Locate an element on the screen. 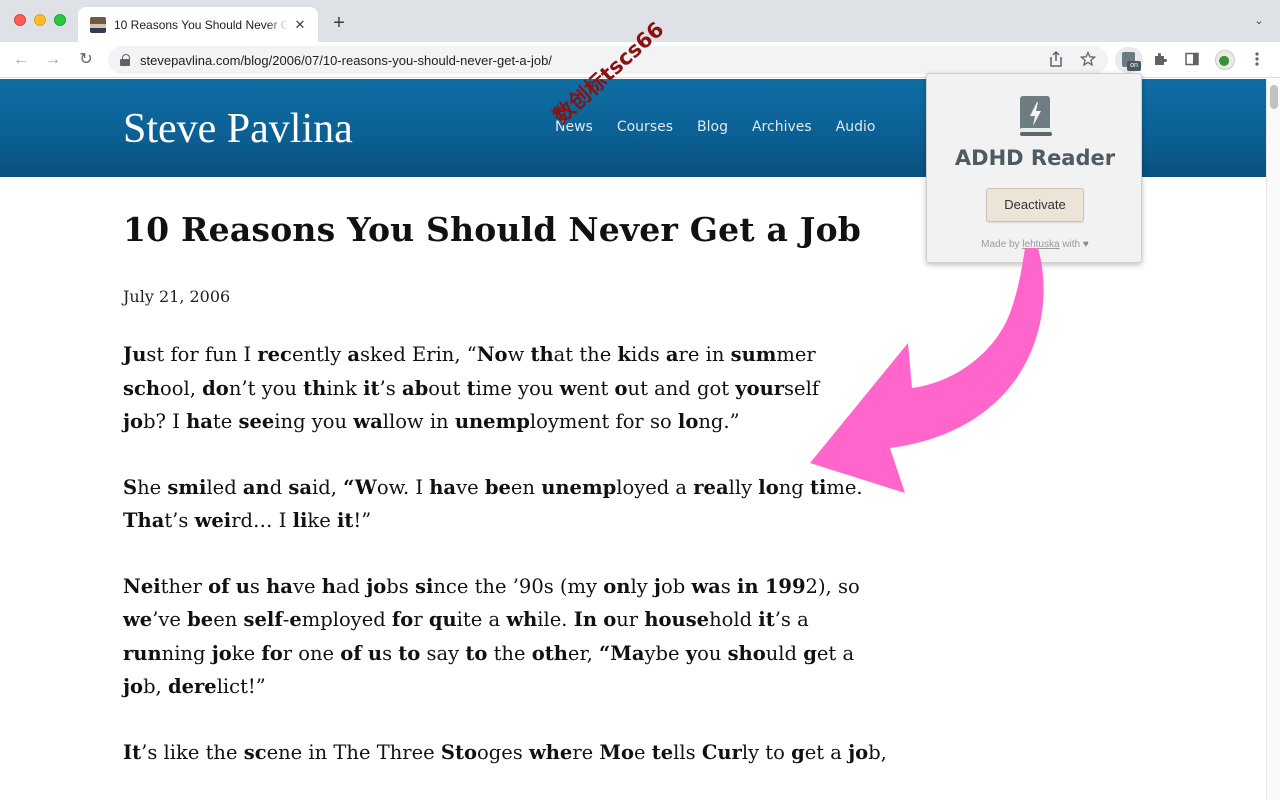 The width and height of the screenshot is (1280, 800). paragraph-line: That’s weird… I like it!” is located at coordinates (523, 521).